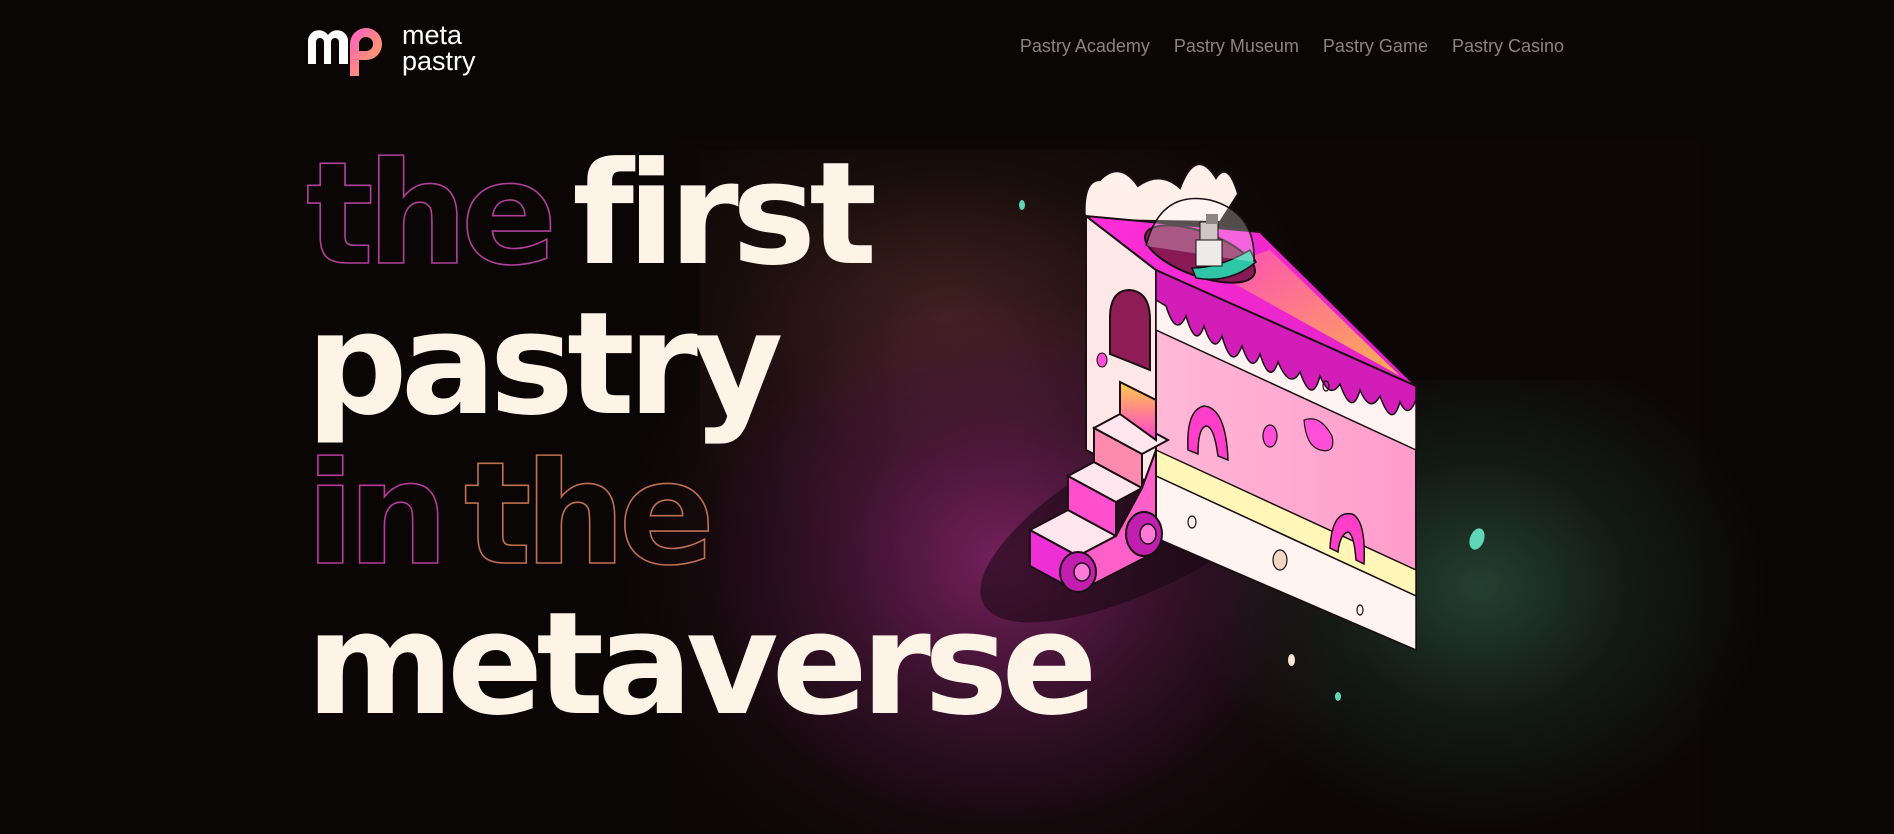  What do you see at coordinates (1236, 46) in the screenshot?
I see `nav-pastry-museum: Pastry Museum` at bounding box center [1236, 46].